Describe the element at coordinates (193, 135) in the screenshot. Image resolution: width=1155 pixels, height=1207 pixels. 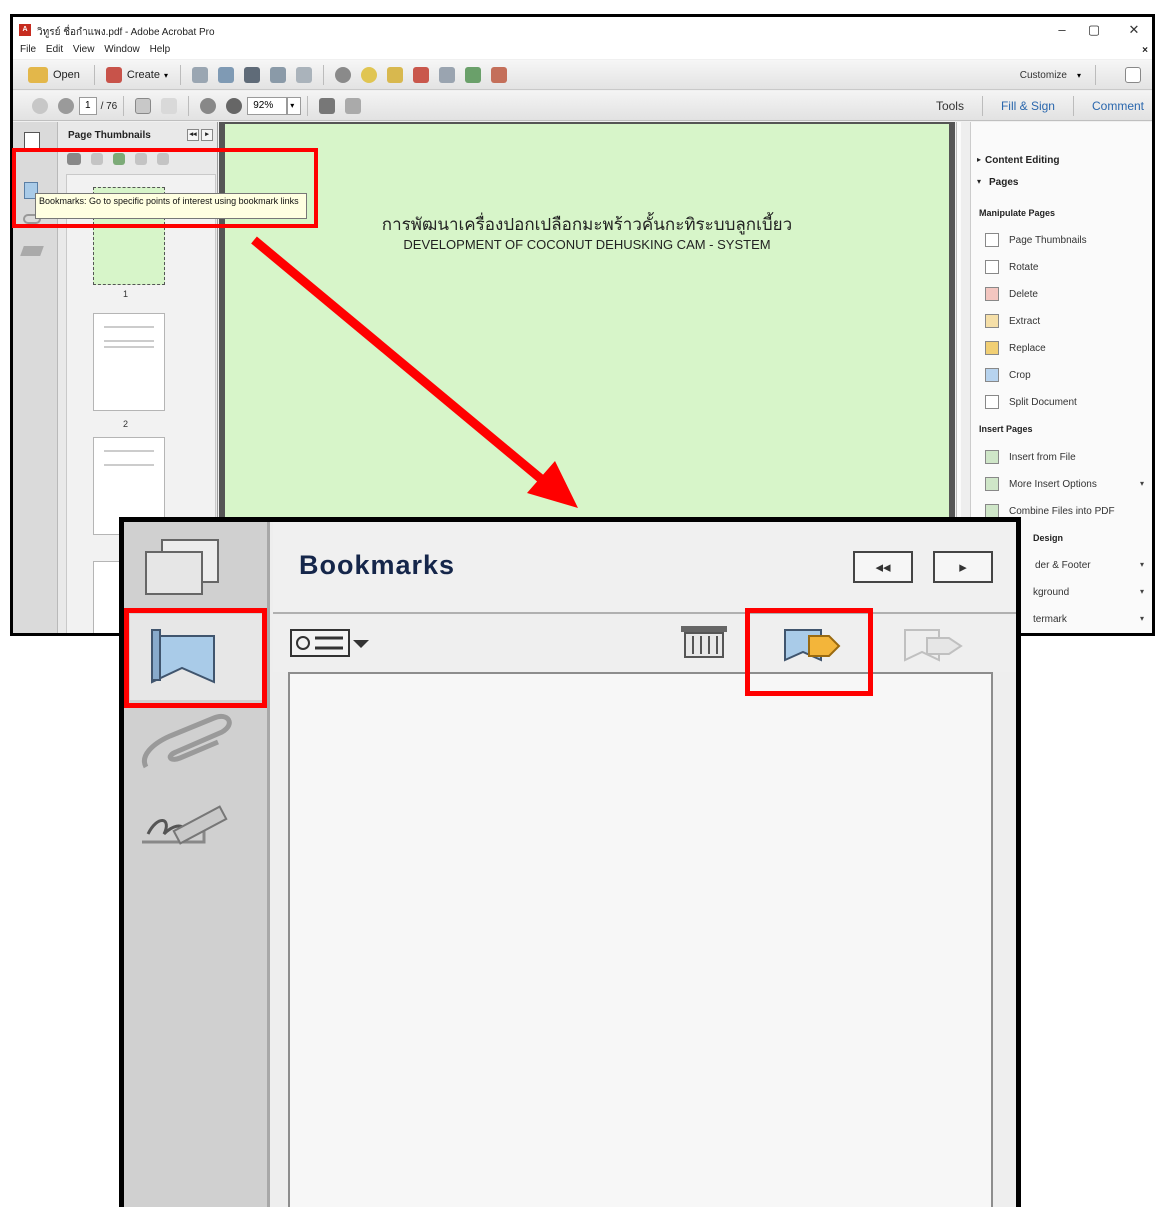
I see `collapse-panel-icon: ◂◂` at that location.